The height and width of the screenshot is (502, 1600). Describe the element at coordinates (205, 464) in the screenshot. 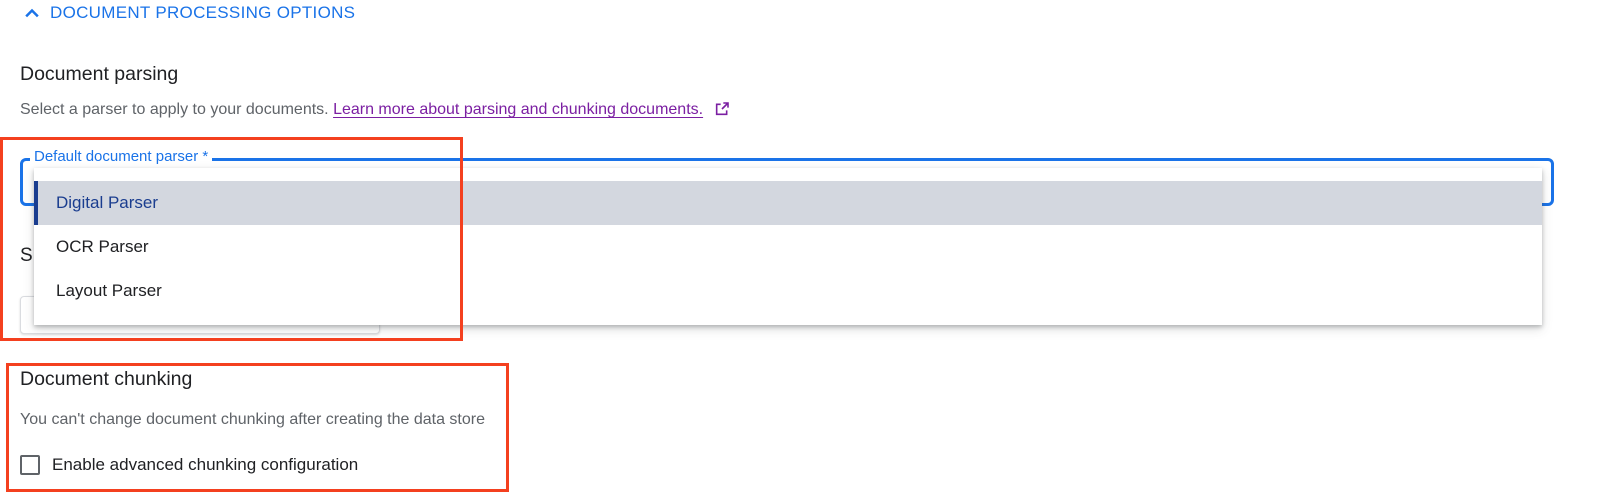

I see `advanced-chunking-label: Enable advanced chunking configuration` at that location.